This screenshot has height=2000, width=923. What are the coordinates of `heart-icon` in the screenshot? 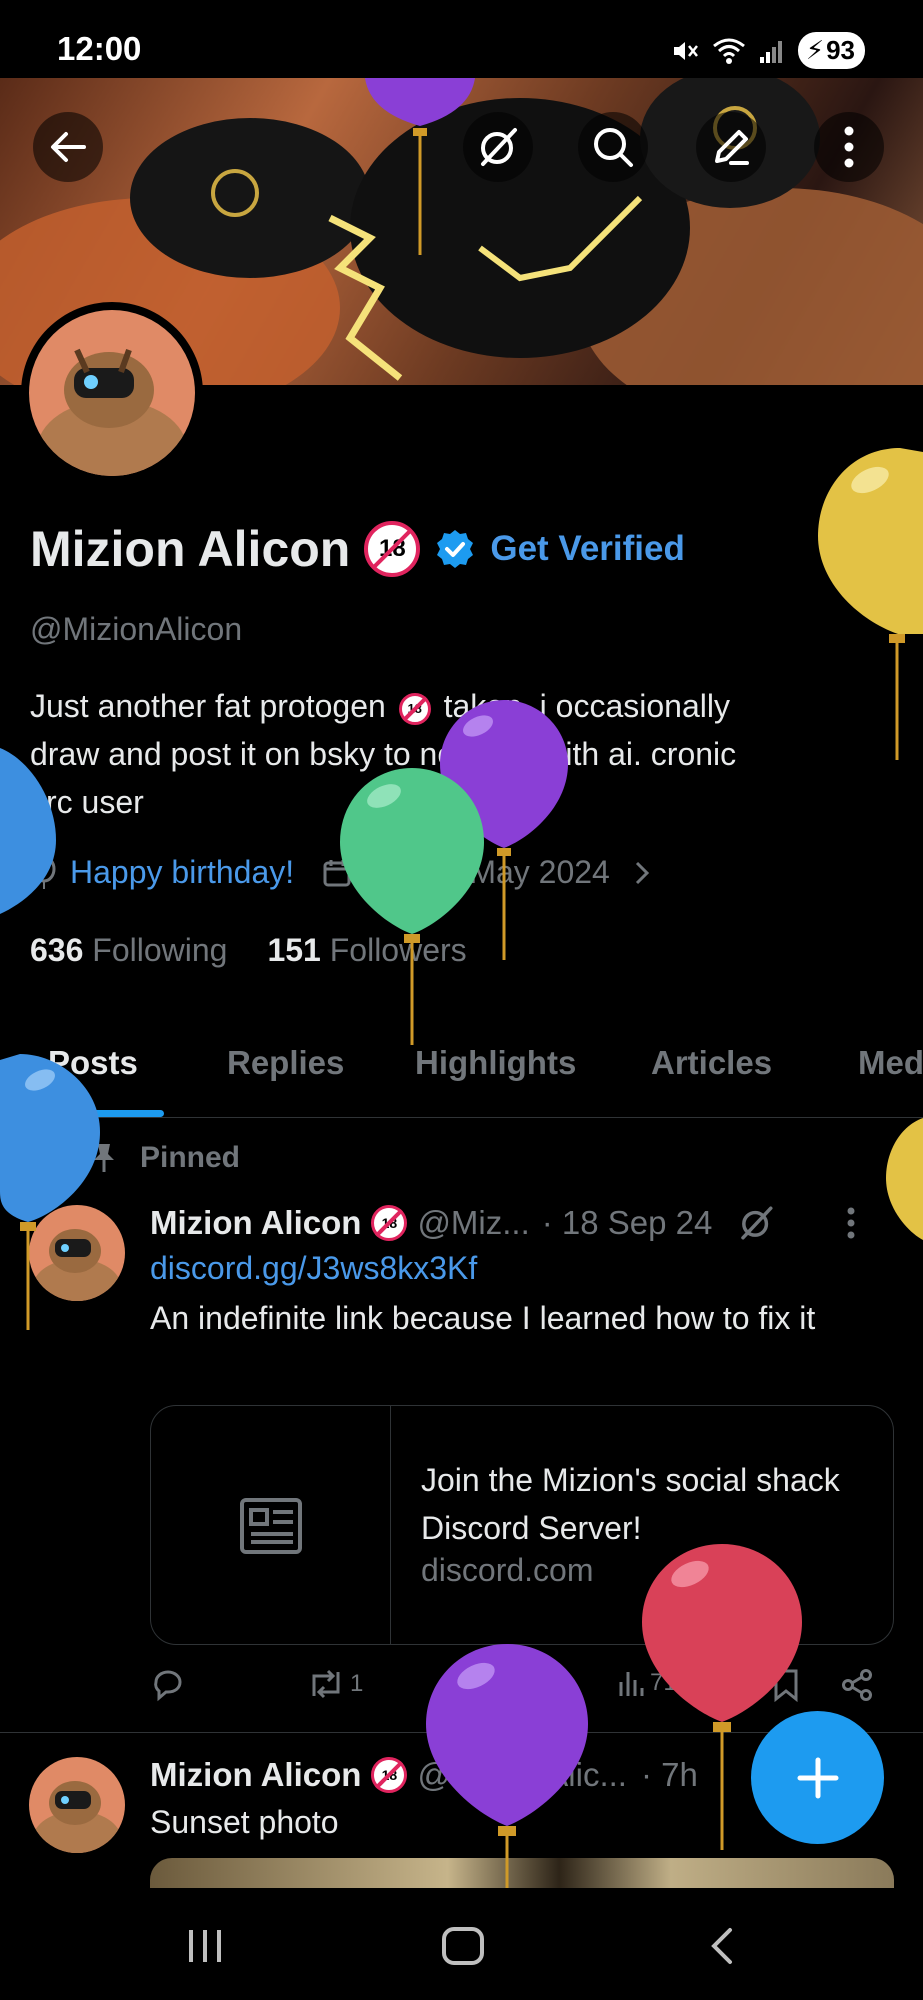 It's located at (477, 1684).